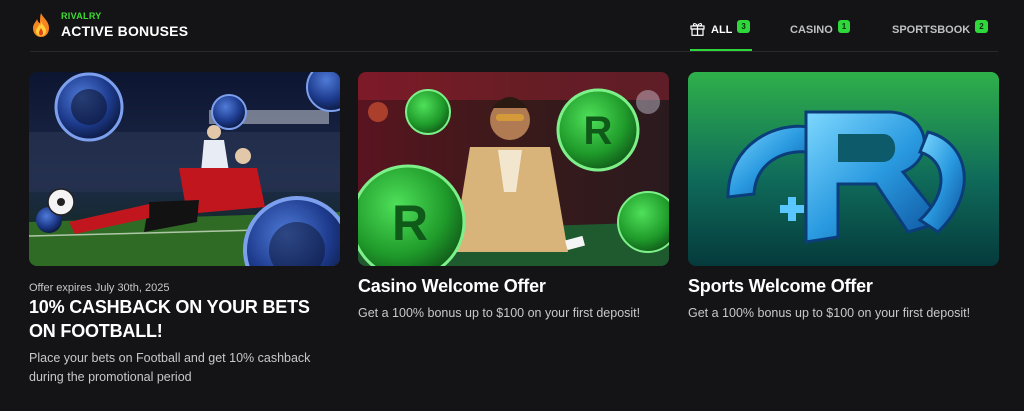  Describe the element at coordinates (514, 51) in the screenshot. I see `header-divider` at that location.